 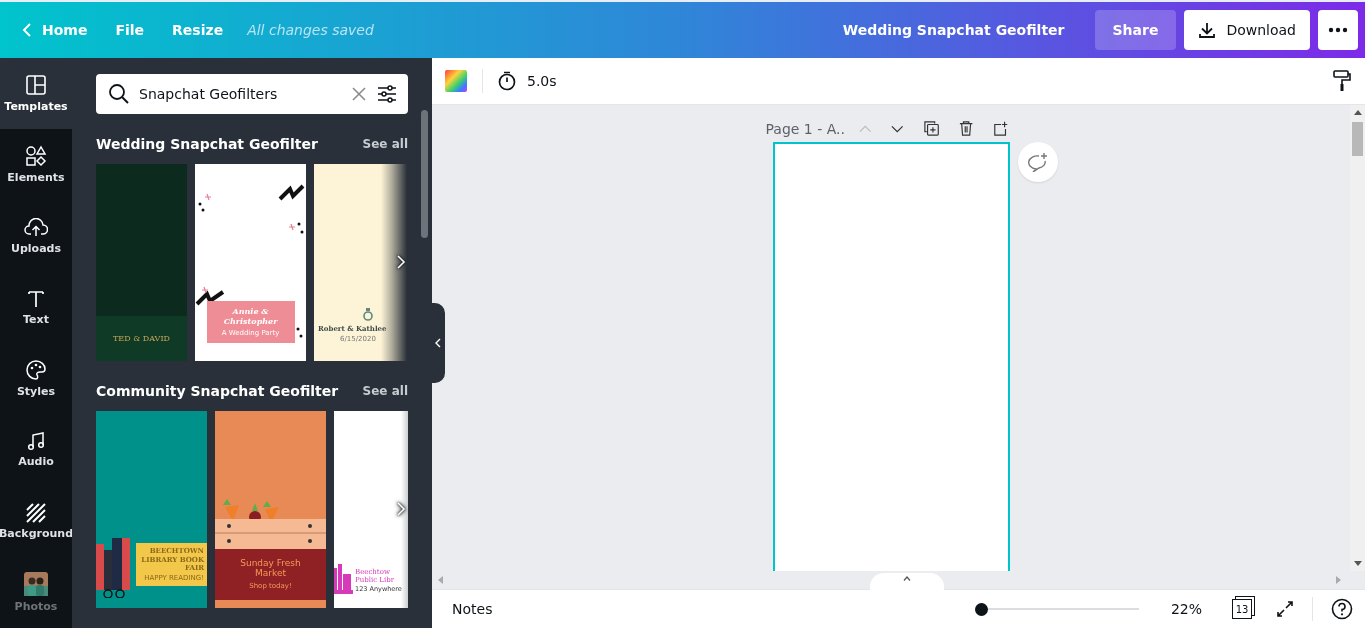 I want to click on paint-roller-icon, so click(x=1342, y=81).